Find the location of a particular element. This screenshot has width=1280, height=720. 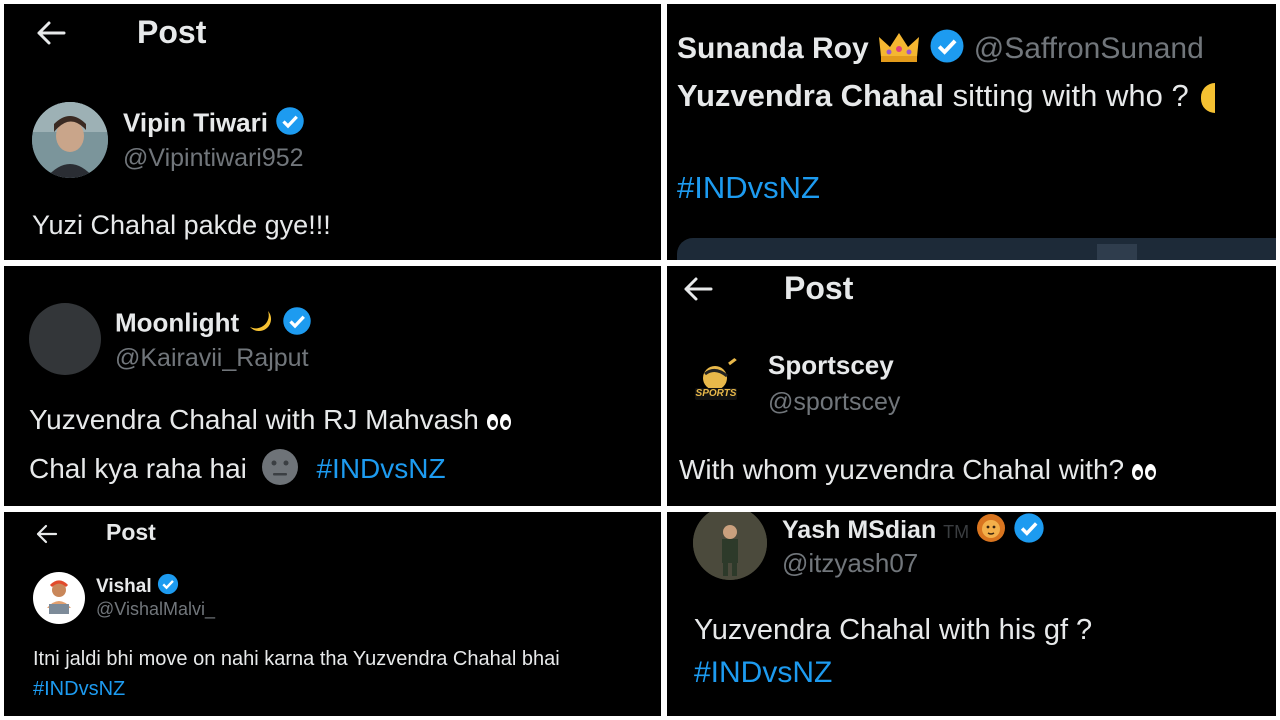

tweet-text-line1: Yuzvendra Chahal with RJ Mahvash is located at coordinates (270, 420).